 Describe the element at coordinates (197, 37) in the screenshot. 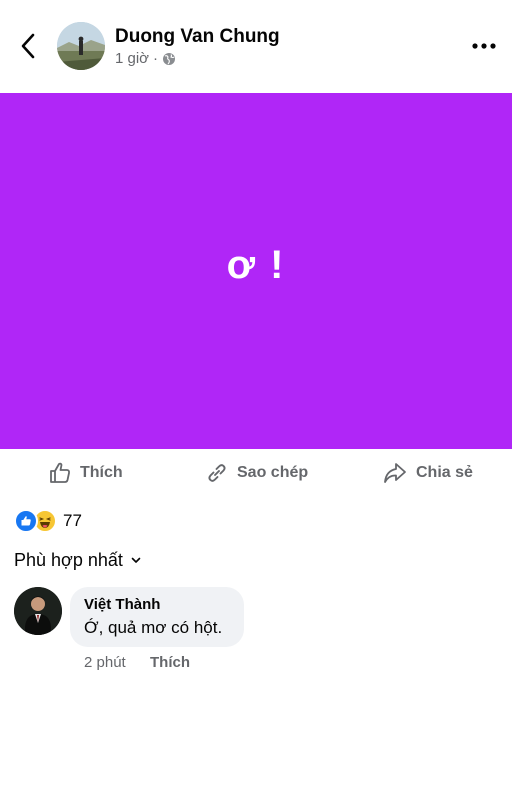

I see `author-name: Duong Van Chung` at that location.